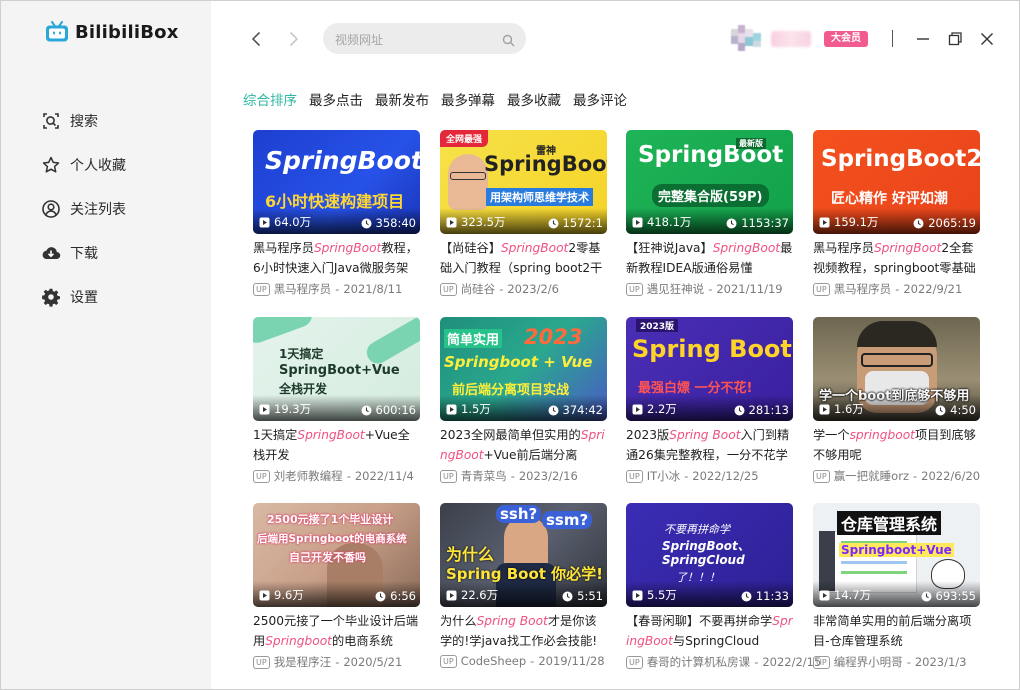 The width and height of the screenshot is (1020, 690). I want to click on video-cover: SpringBoot 最新版 完整集合版(59P) 418.1万 1153:37, so click(709, 182).